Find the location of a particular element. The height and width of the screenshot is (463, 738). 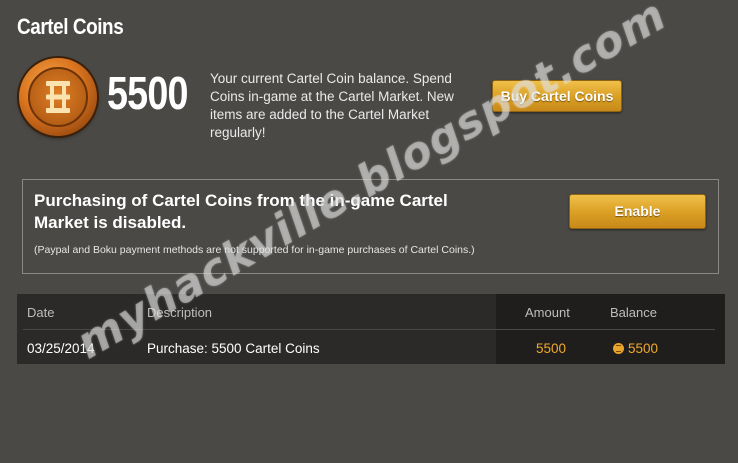

coin-balance: 5500 is located at coordinates (147, 93).